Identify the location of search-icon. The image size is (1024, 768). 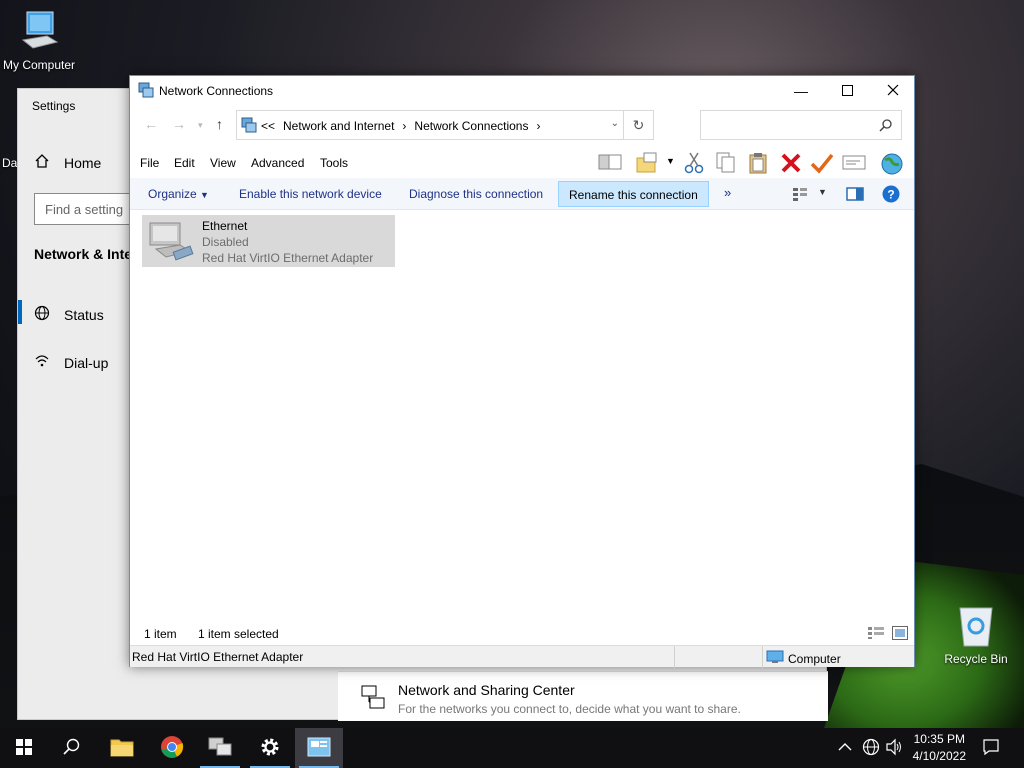
(72, 748).